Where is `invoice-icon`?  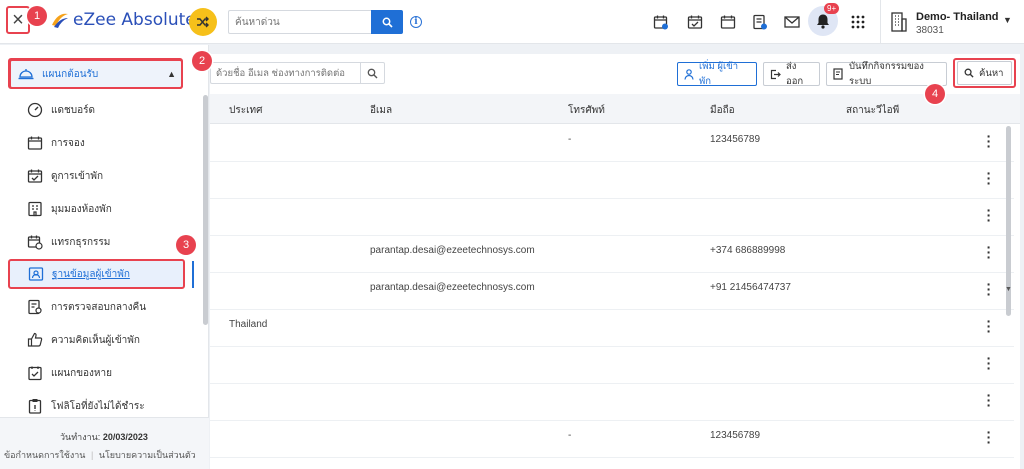
invoice-icon is located at coordinates (760, 22).